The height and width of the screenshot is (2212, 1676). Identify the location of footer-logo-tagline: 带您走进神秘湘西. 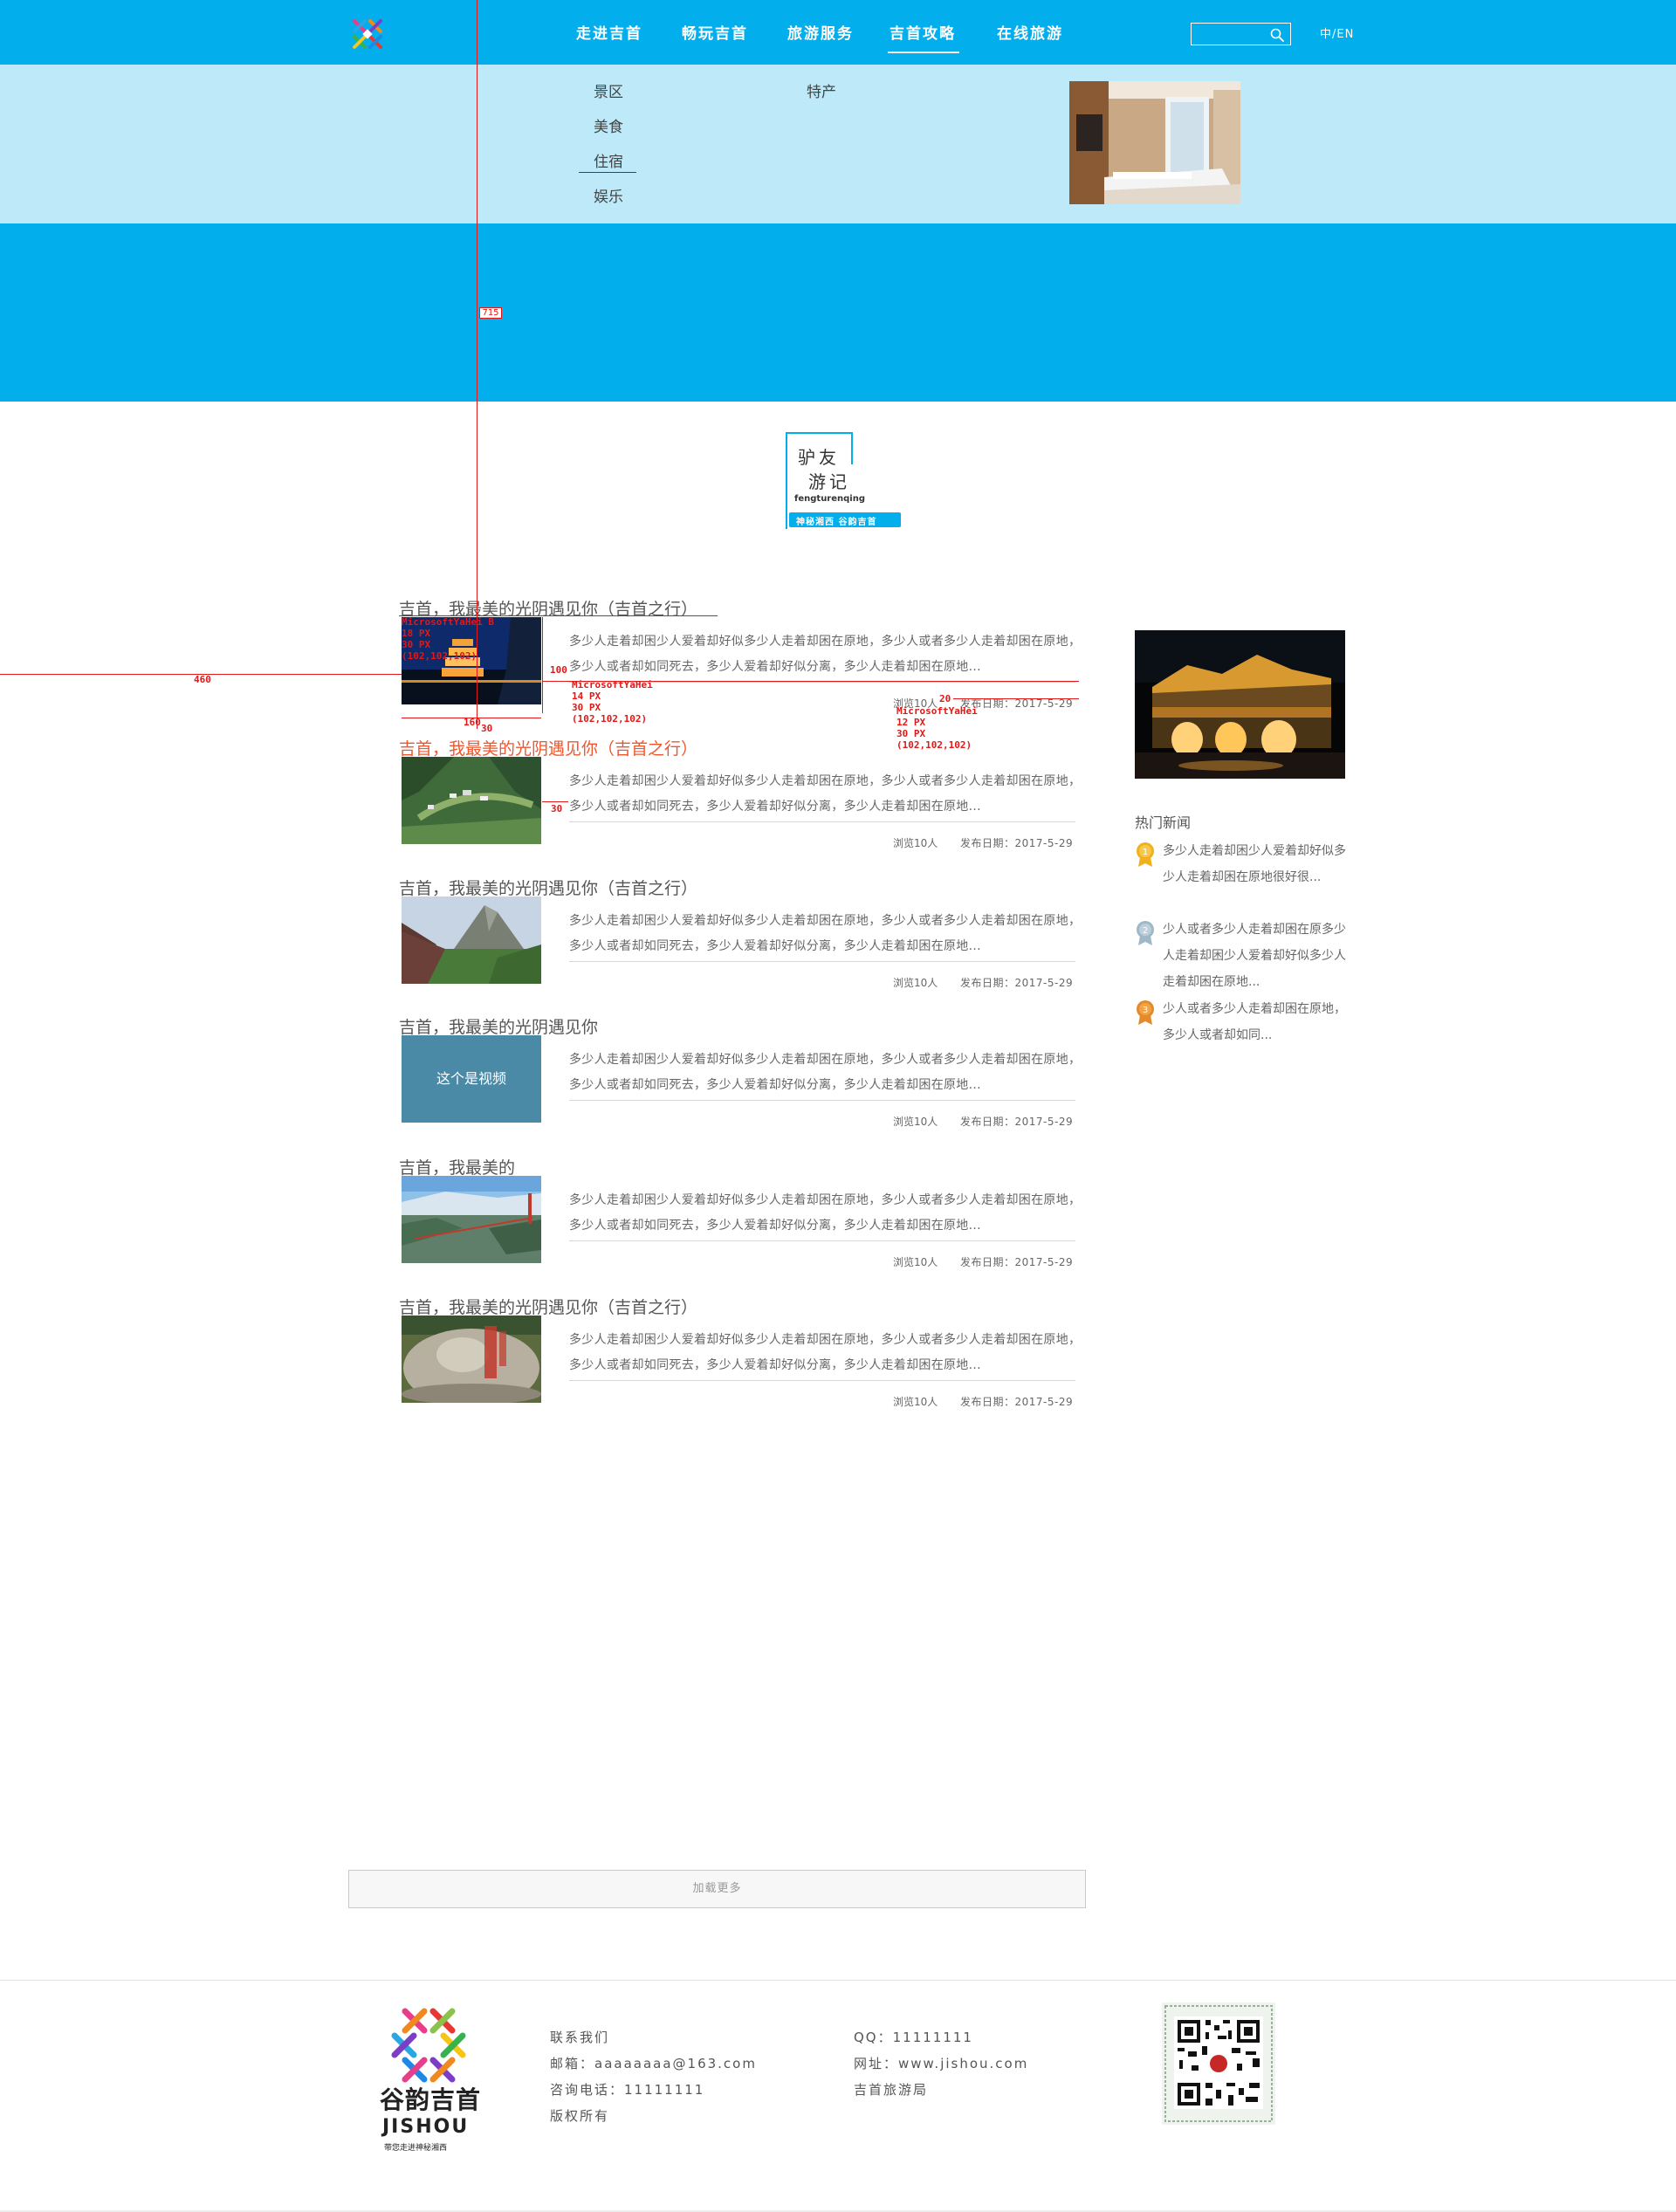
(416, 2149).